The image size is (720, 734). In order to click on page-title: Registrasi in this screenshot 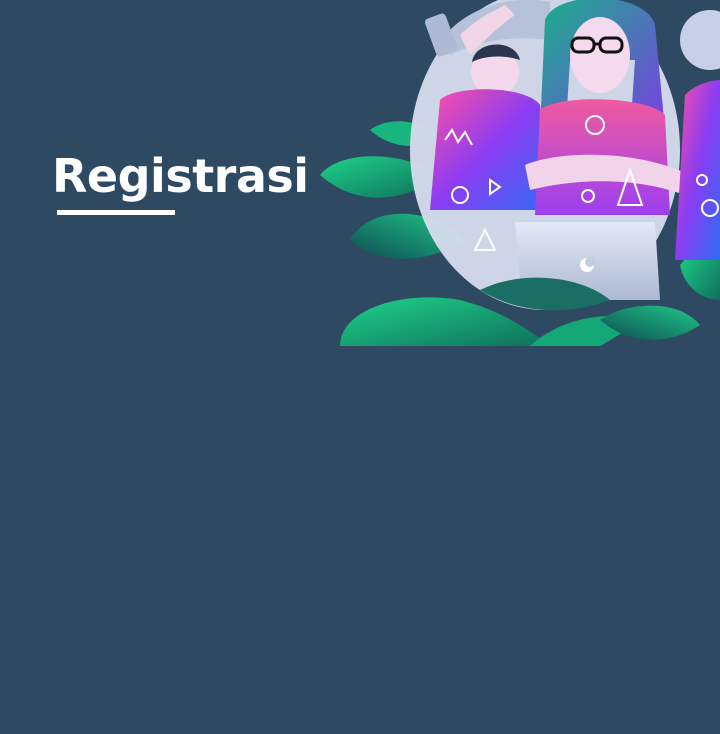, I will do `click(180, 176)`.